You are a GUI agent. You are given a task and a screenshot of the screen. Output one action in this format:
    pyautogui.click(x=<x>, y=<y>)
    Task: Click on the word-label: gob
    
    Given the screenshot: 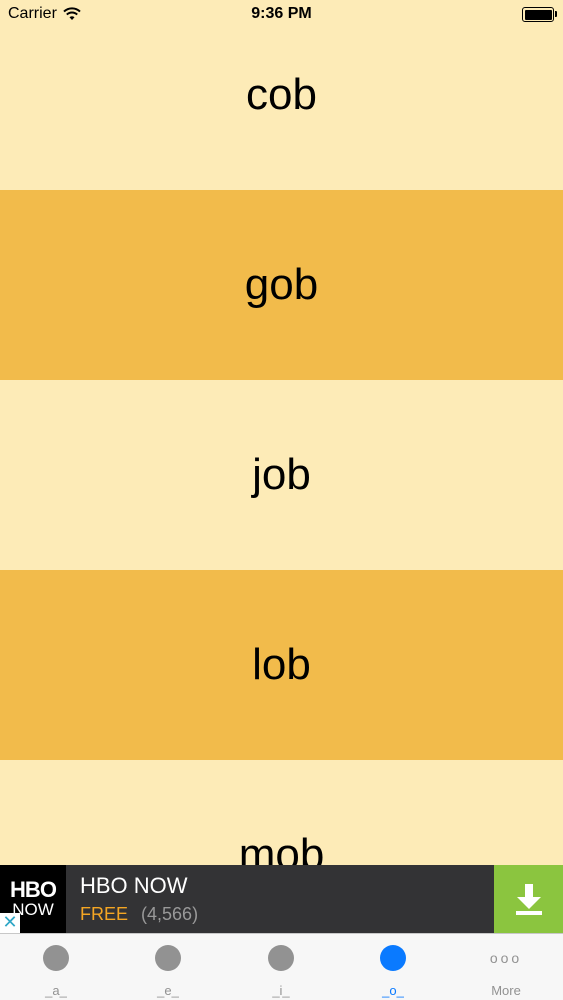 What is the action you would take?
    pyautogui.click(x=281, y=284)
    